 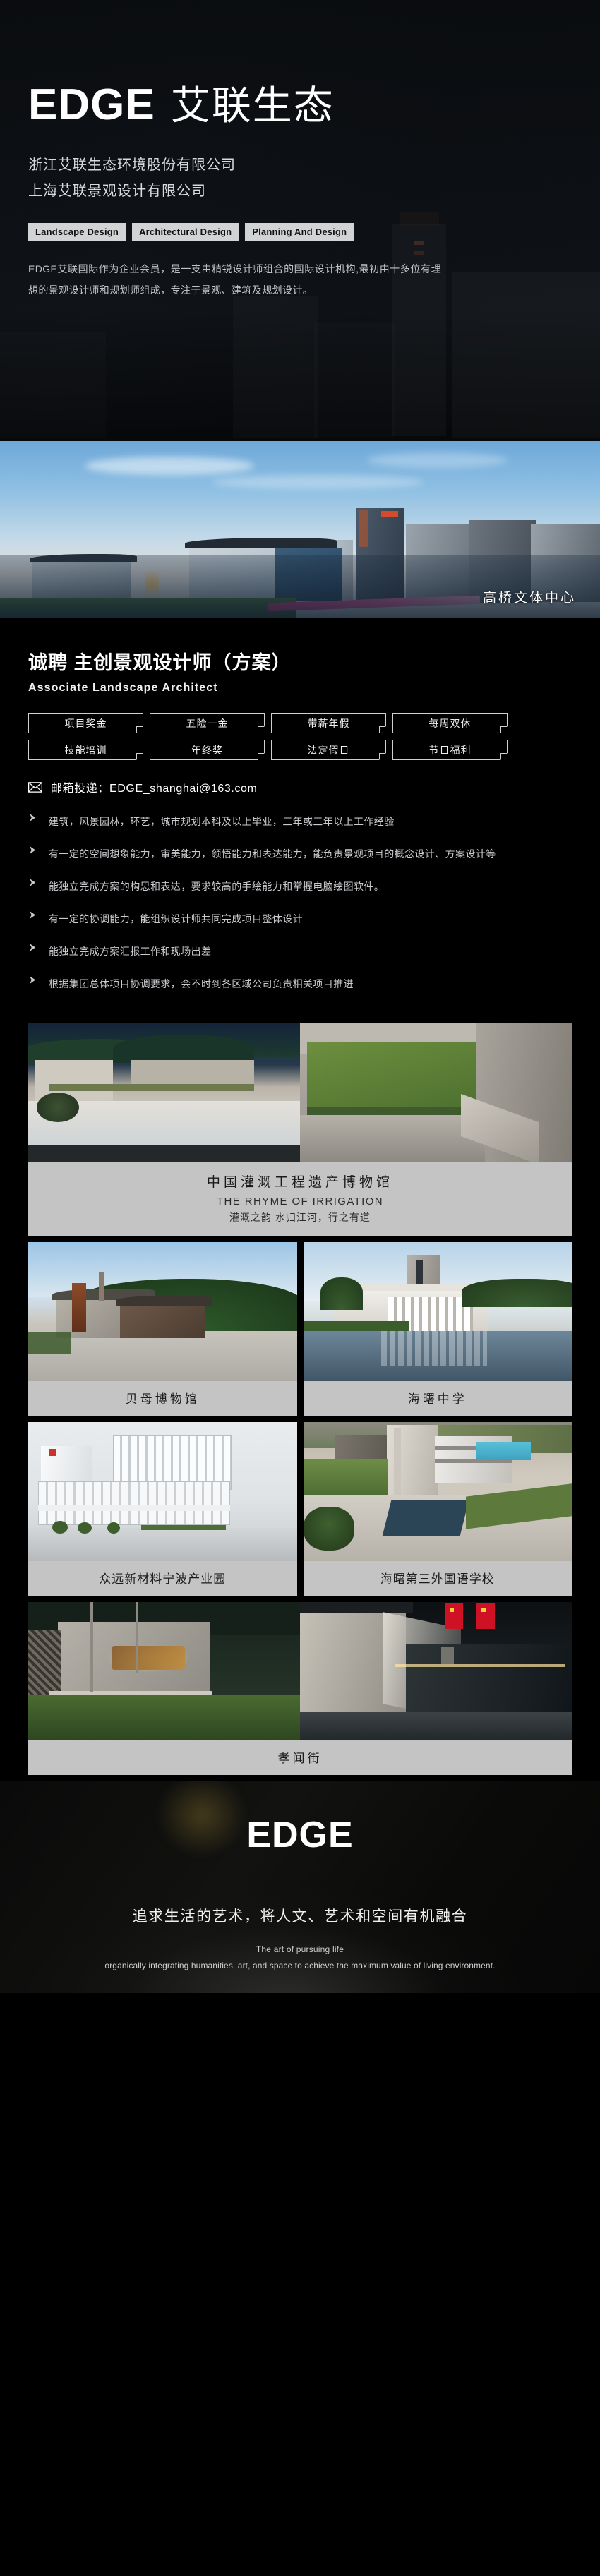 I want to click on brand-name-cn: 艾联生态, so click(x=253, y=105).